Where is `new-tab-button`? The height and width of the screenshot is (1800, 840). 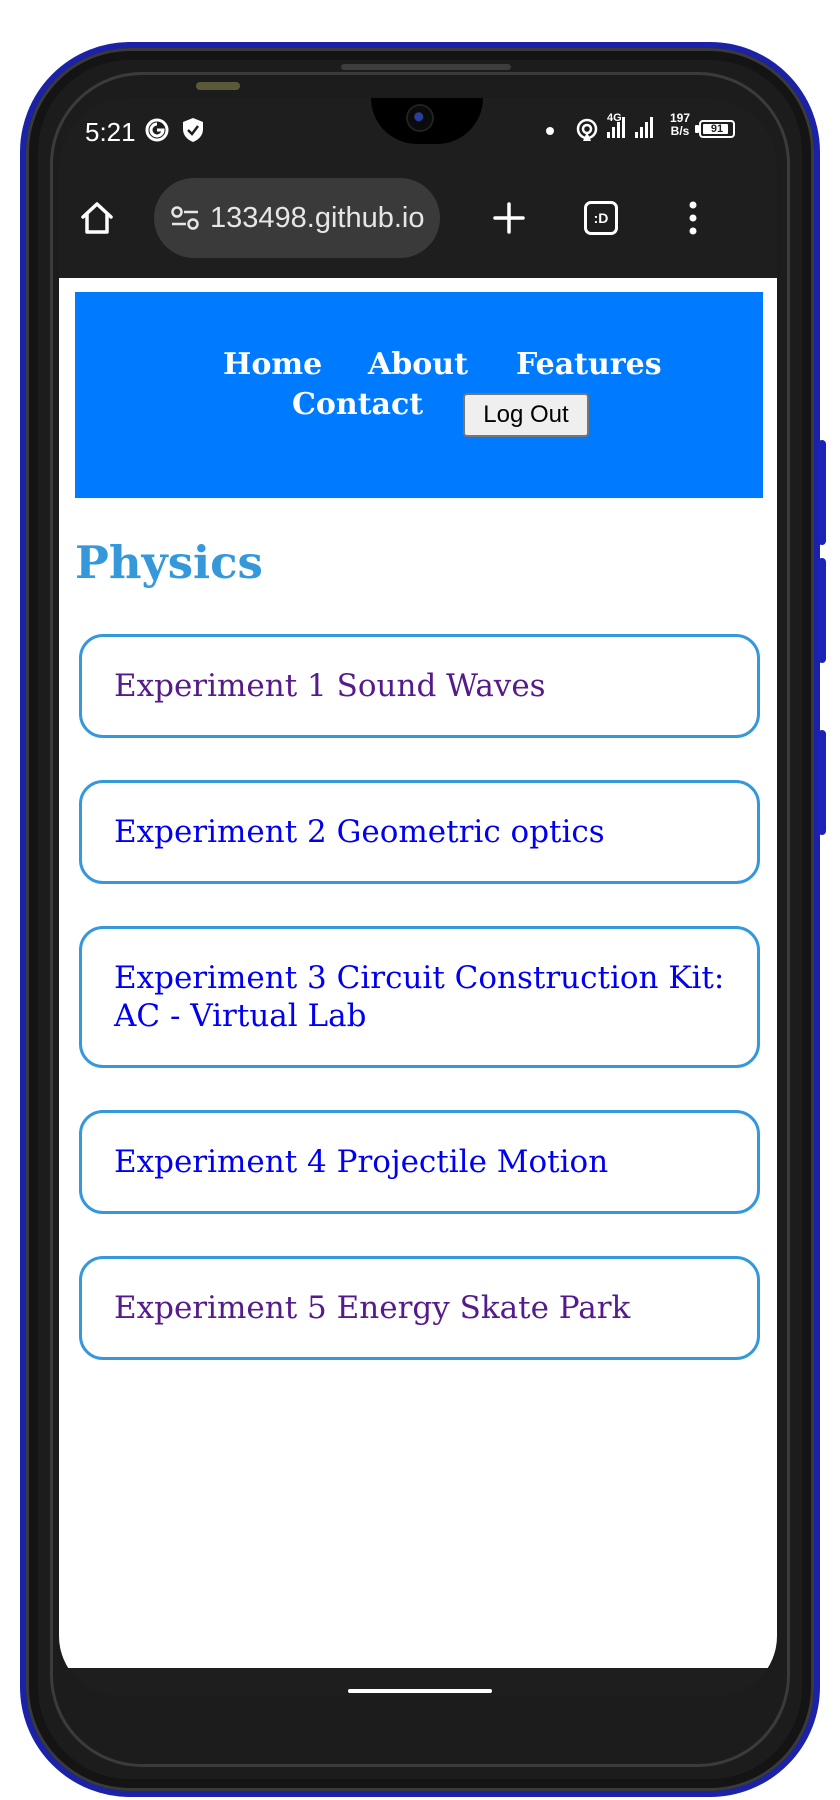
new-tab-button is located at coordinates (509, 218).